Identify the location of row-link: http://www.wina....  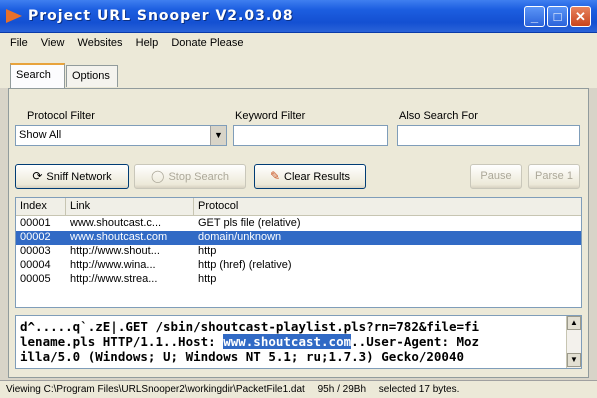
(113, 265).